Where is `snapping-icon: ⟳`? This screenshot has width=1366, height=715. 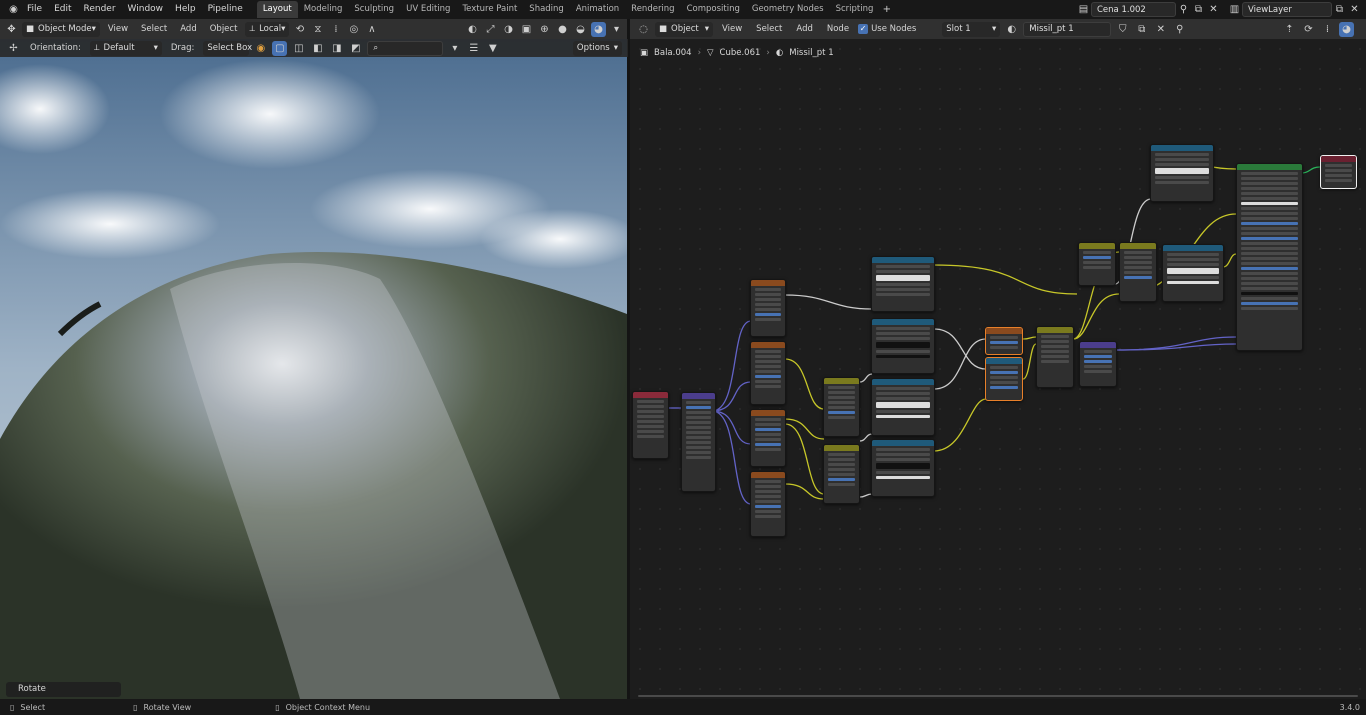
snapping-icon: ⟳ is located at coordinates (1308, 29).